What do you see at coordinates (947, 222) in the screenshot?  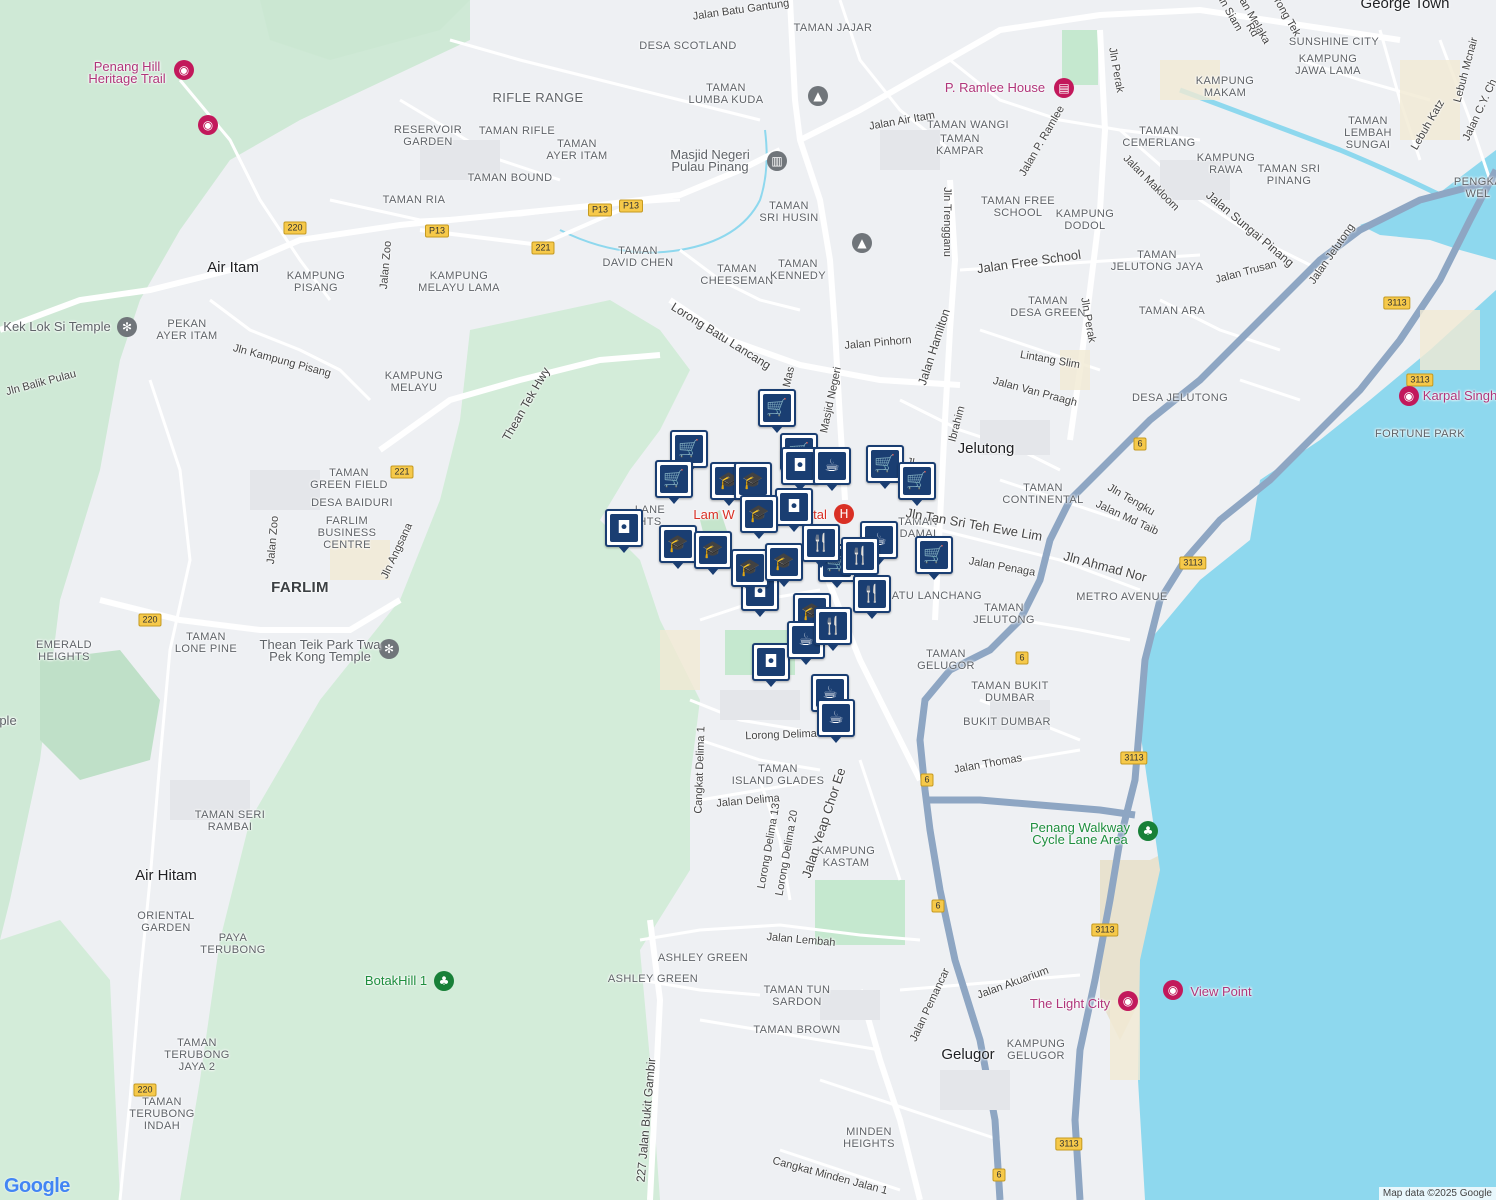 I see `road-label: Jln Trengganu` at bounding box center [947, 222].